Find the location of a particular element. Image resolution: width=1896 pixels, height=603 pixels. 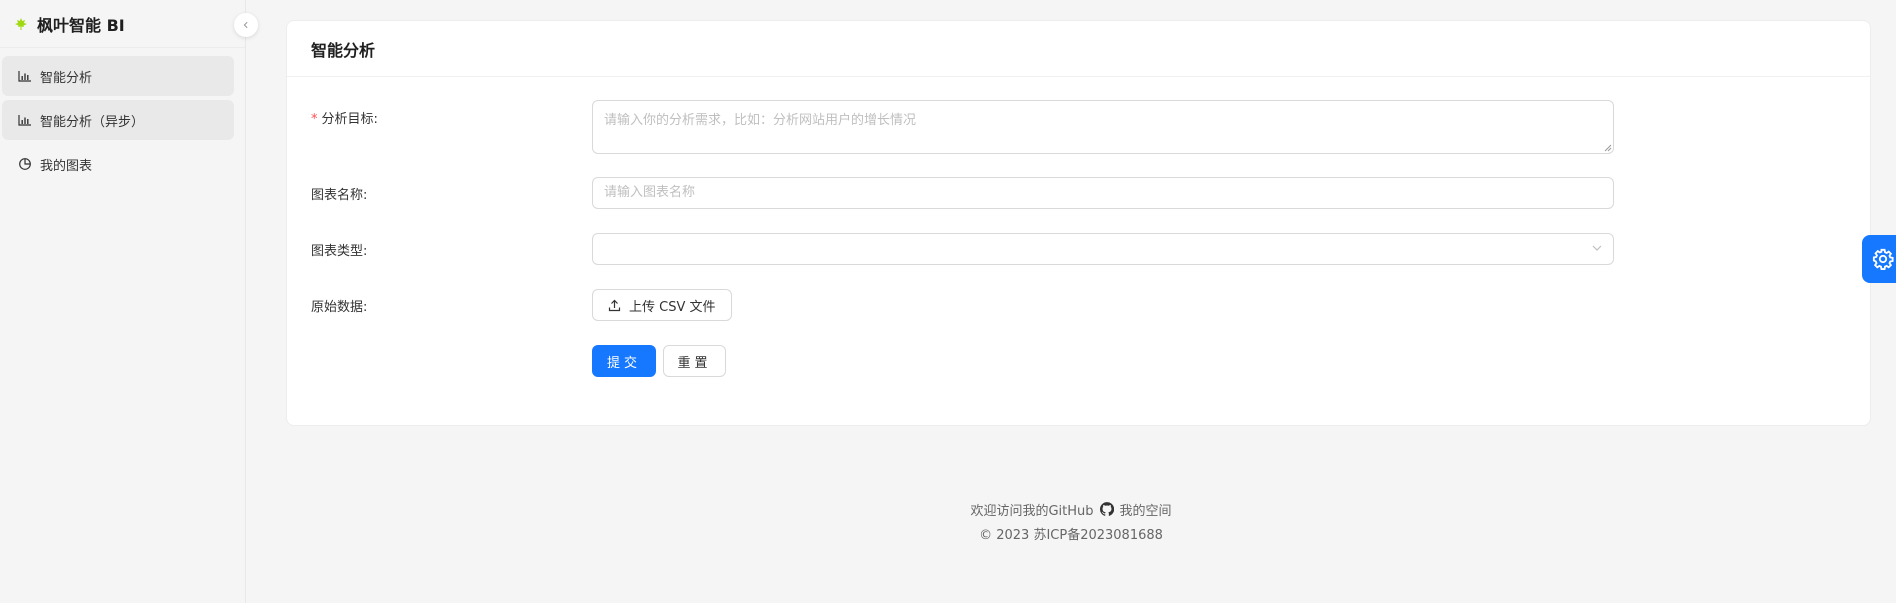

goal-label-text: 分析目标: is located at coordinates (349, 119).